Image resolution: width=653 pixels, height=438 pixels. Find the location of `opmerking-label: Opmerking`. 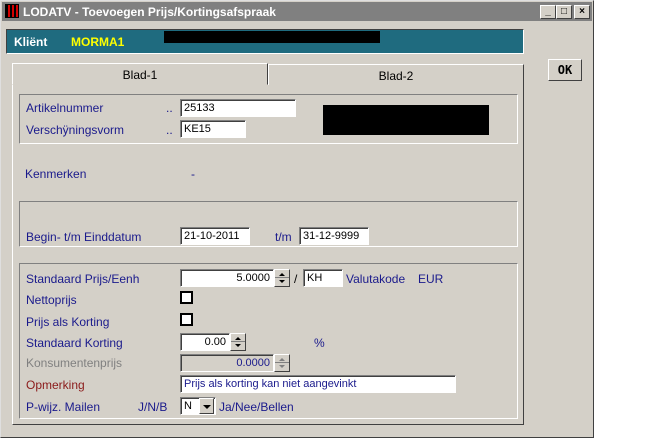

opmerking-label: Opmerking is located at coordinates (55, 385).